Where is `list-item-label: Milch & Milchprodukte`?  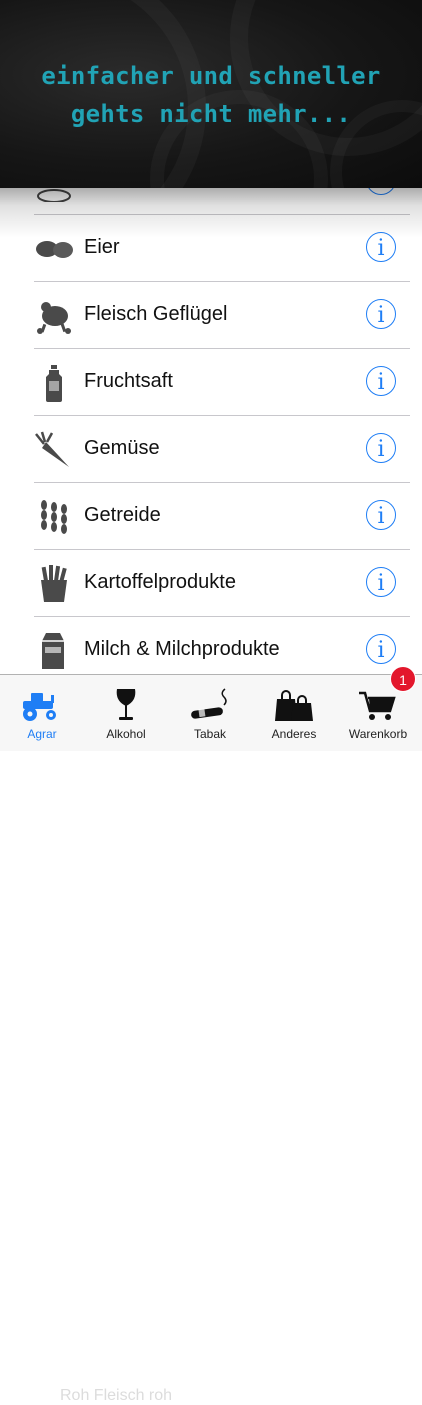
list-item-label: Milch & Milchprodukte is located at coordinates (182, 649).